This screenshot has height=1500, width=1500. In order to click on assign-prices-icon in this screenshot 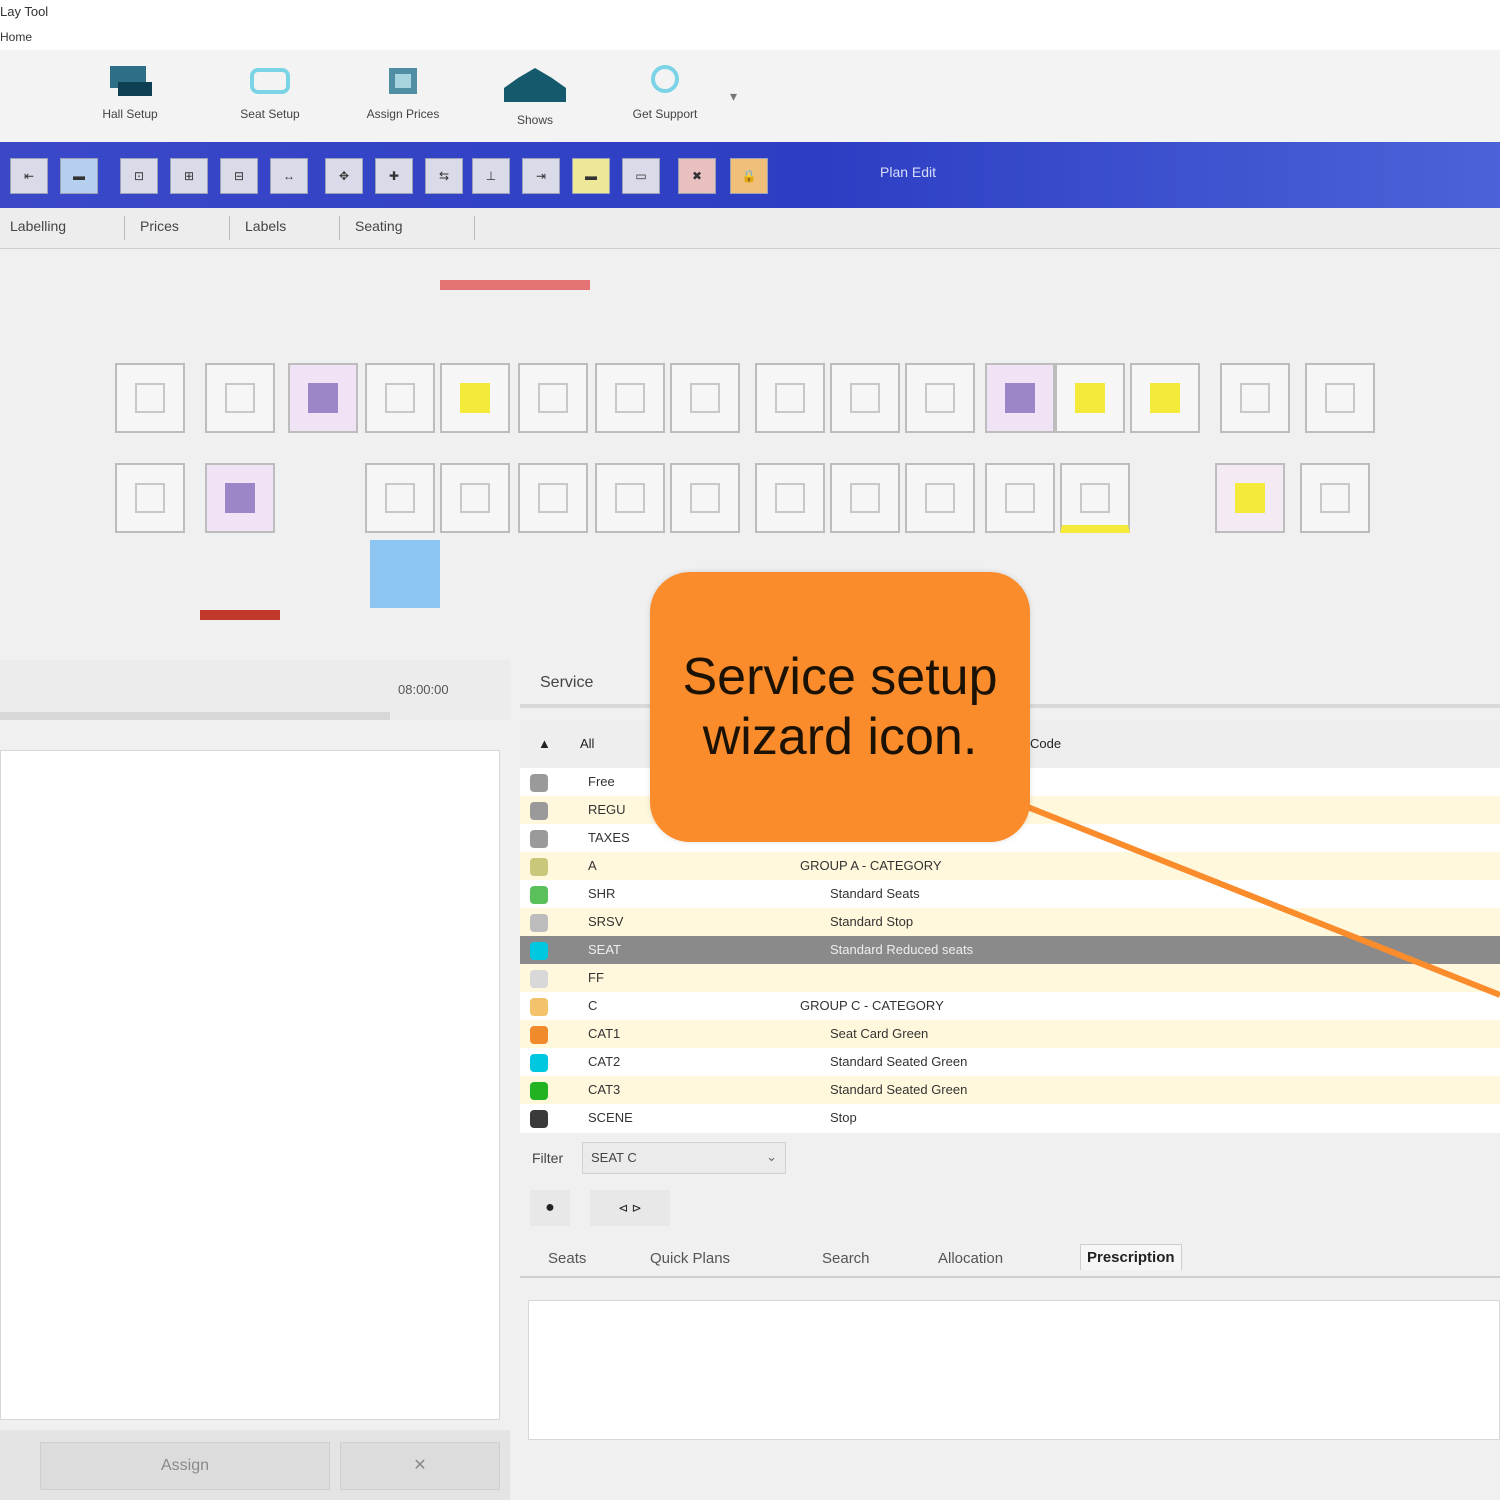, I will do `click(403, 81)`.